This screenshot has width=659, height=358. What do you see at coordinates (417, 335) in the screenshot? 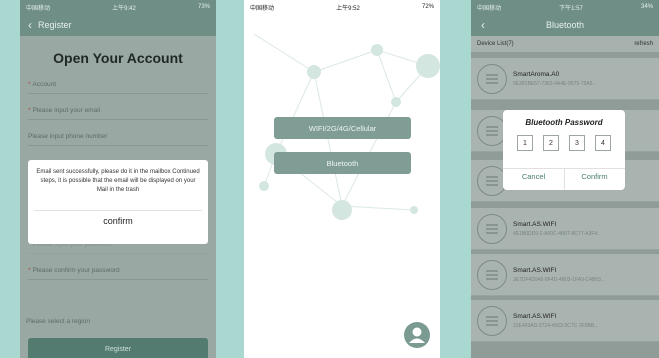
I see `user-icon` at bounding box center [417, 335].